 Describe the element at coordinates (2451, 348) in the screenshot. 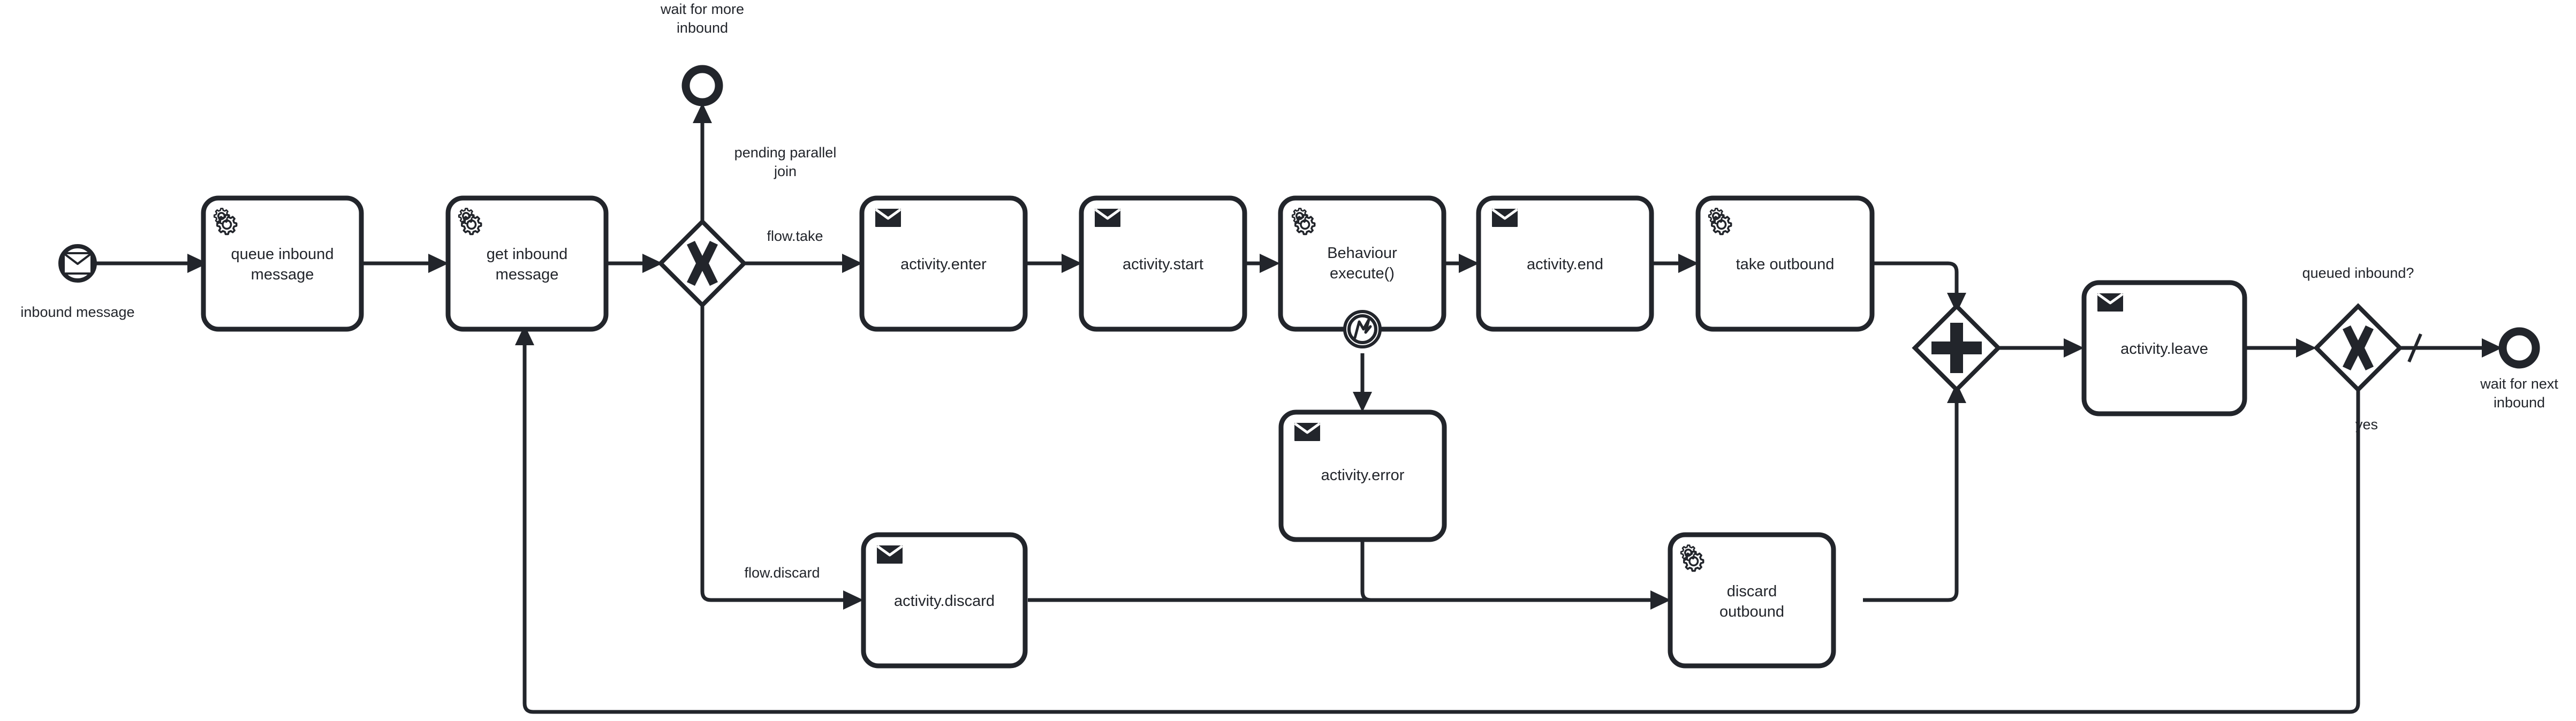

I see `flow-queued-default-to-wait-next` at that location.